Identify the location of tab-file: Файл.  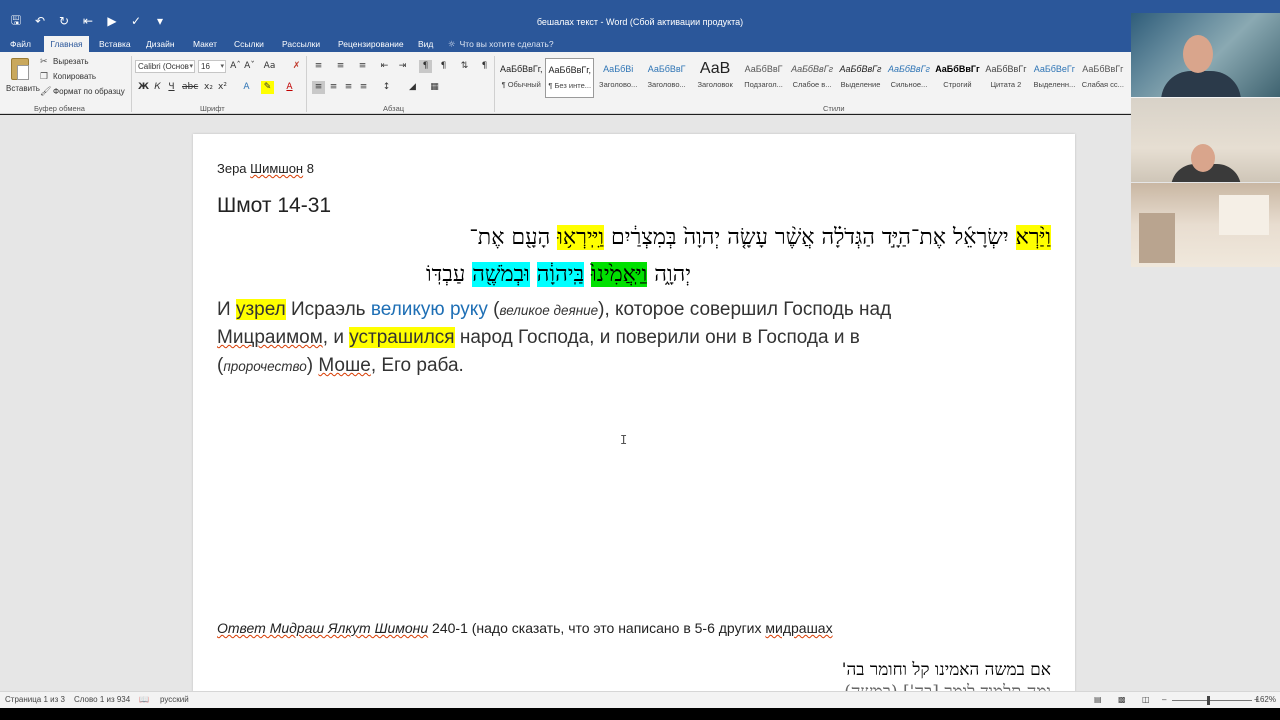
(20, 44).